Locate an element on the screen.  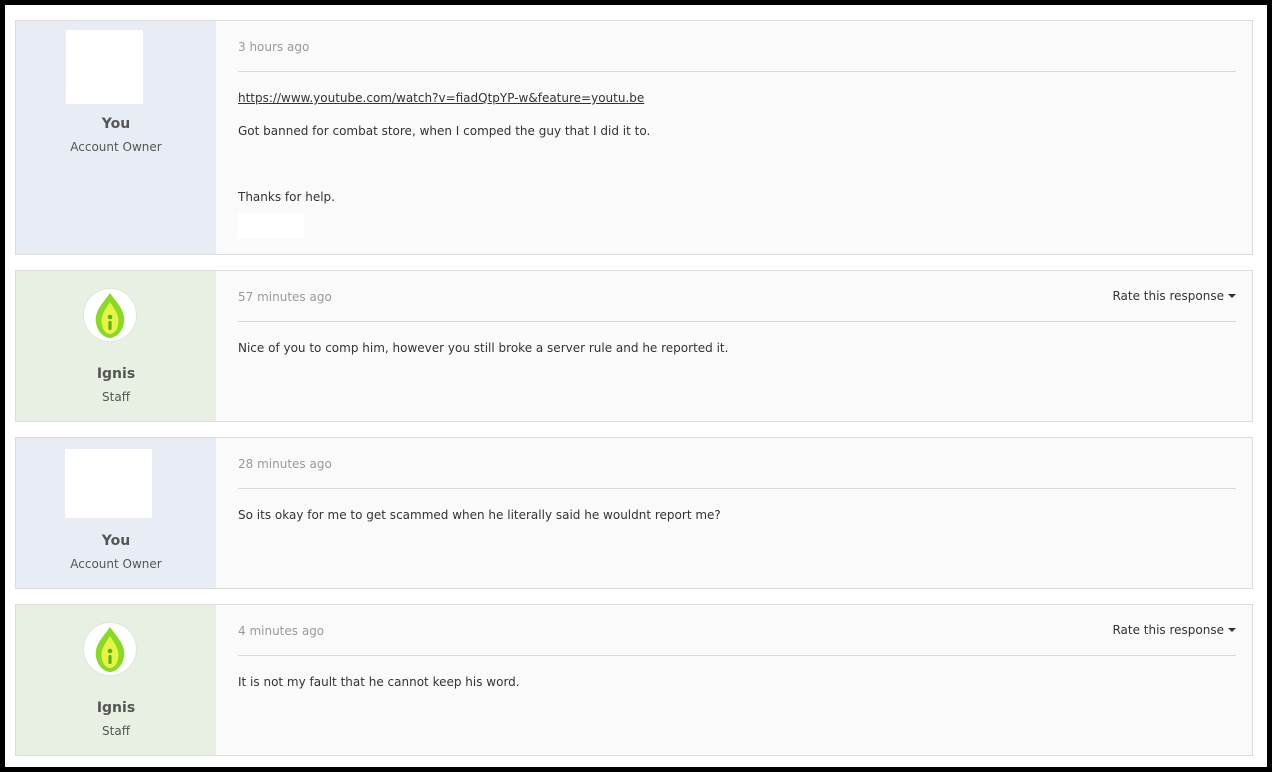
reply-timestamp: 3 hours ago is located at coordinates (274, 47).